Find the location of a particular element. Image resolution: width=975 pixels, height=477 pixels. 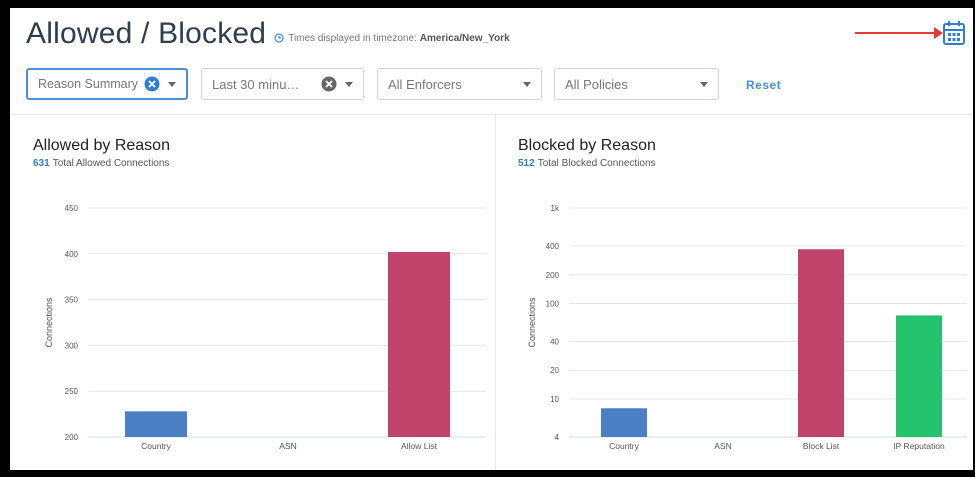

reason-select-value: Reason Summary is located at coordinates (88, 84).